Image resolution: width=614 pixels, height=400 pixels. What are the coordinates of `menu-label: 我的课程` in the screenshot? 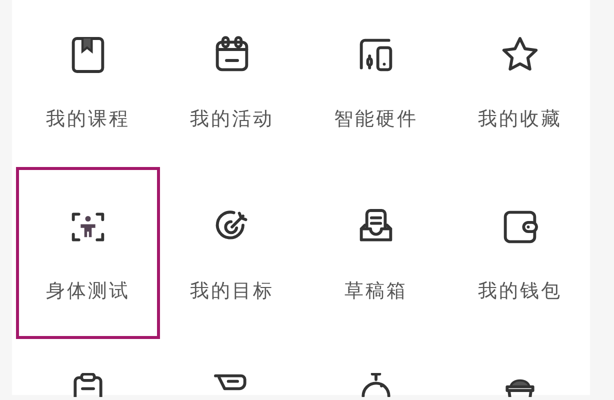 It's located at (88, 119).